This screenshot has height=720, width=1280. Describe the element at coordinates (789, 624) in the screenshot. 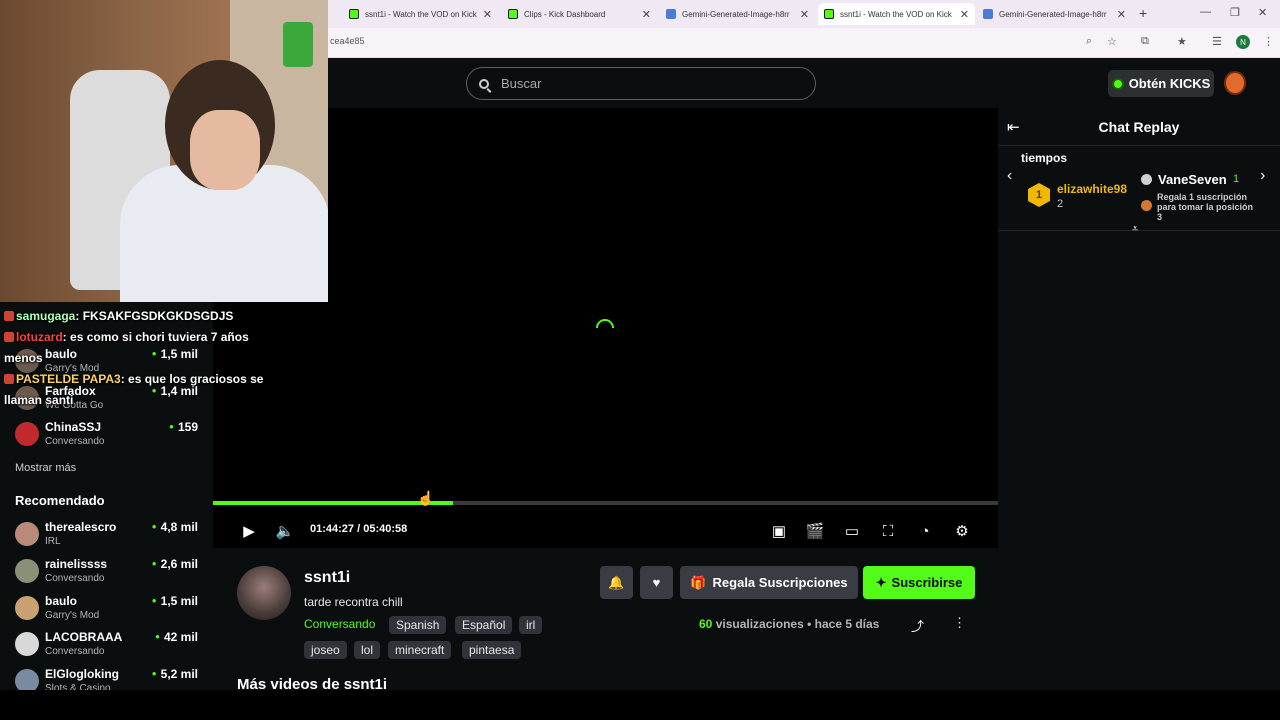

I see `view-stats: 60 visualizaciones • hace 5 días` at that location.